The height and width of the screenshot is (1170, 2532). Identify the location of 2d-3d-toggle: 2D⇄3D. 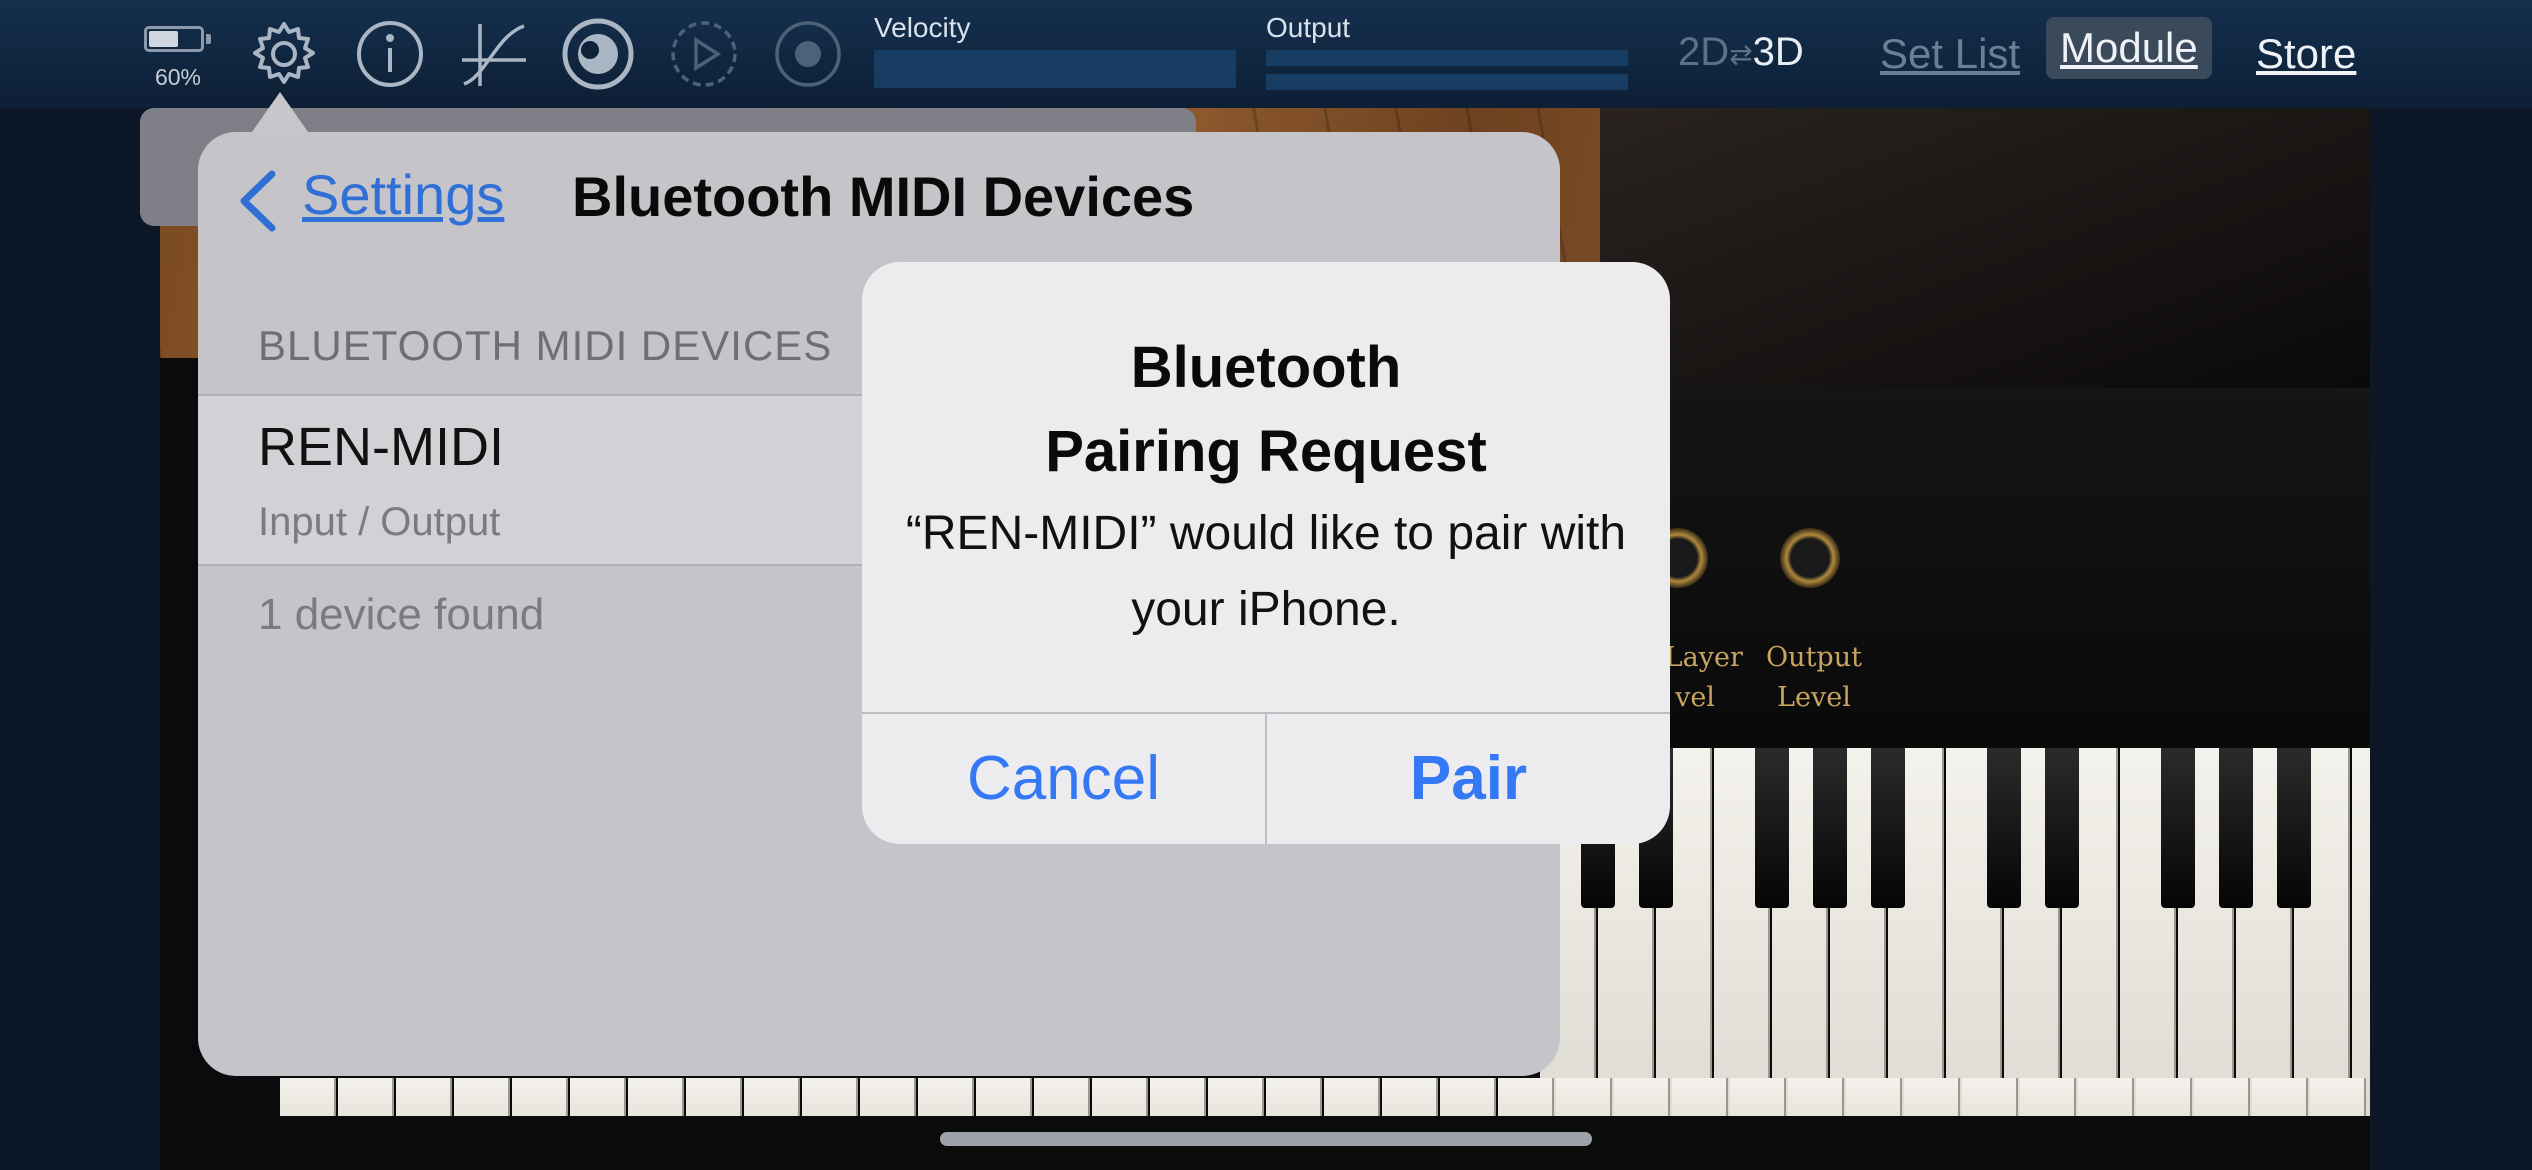
(1741, 52).